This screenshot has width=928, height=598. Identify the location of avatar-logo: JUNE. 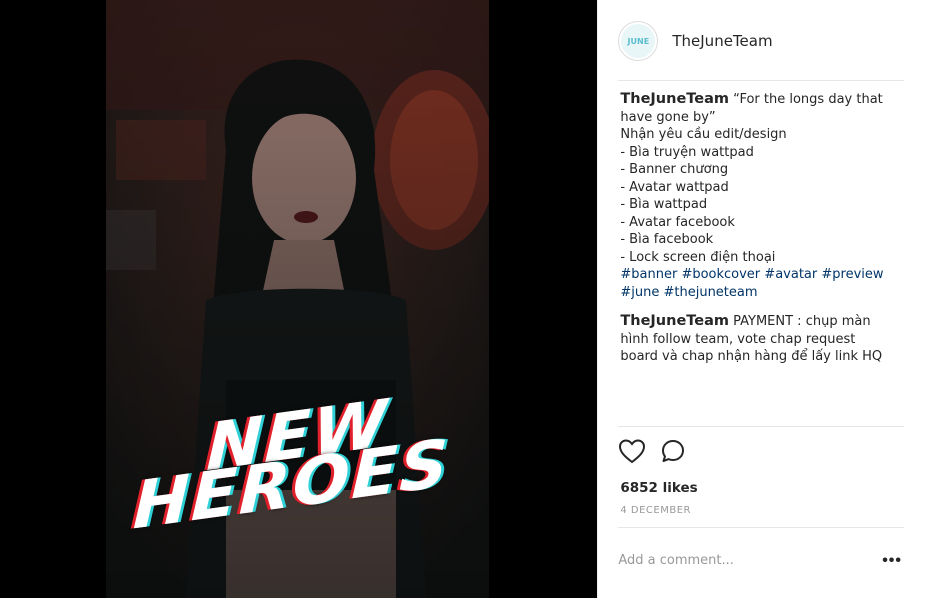
(638, 41).